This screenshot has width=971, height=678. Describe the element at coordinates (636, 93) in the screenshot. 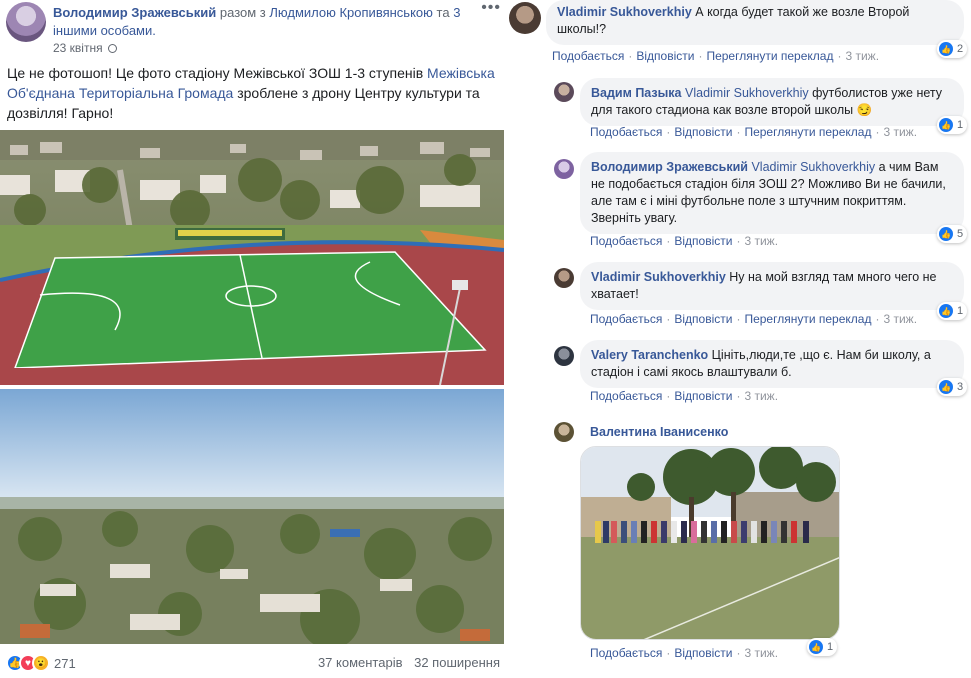

I see `comment-author: Вадим Пазыка` at that location.